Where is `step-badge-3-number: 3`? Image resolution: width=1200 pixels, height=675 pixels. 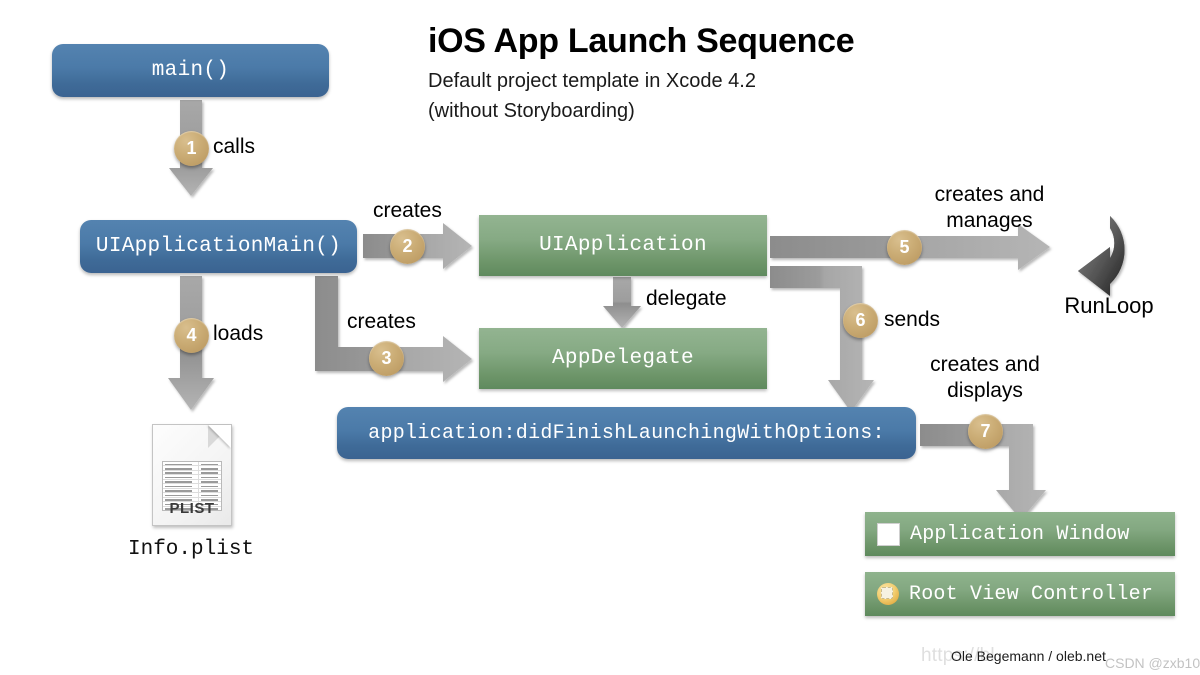 step-badge-3-number: 3 is located at coordinates (386, 358).